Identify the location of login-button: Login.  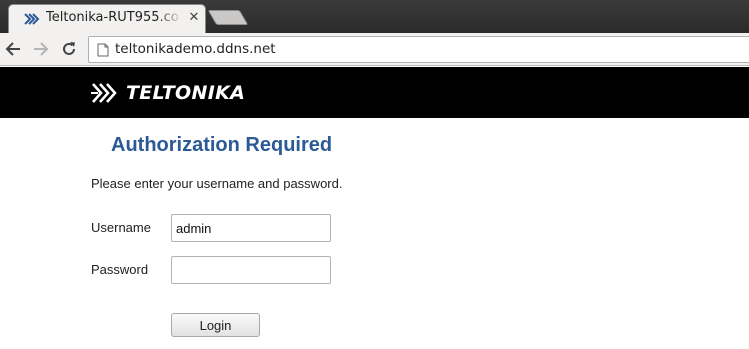
(215, 325).